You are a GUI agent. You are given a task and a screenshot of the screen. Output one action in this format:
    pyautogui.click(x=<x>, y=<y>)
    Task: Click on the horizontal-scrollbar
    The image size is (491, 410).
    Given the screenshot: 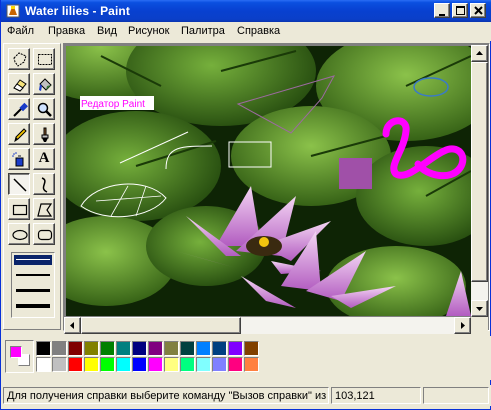 What is the action you would take?
    pyautogui.click(x=267, y=325)
    